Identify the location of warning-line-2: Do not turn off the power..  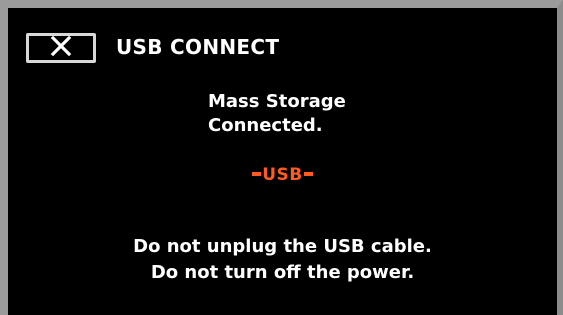
(282, 272).